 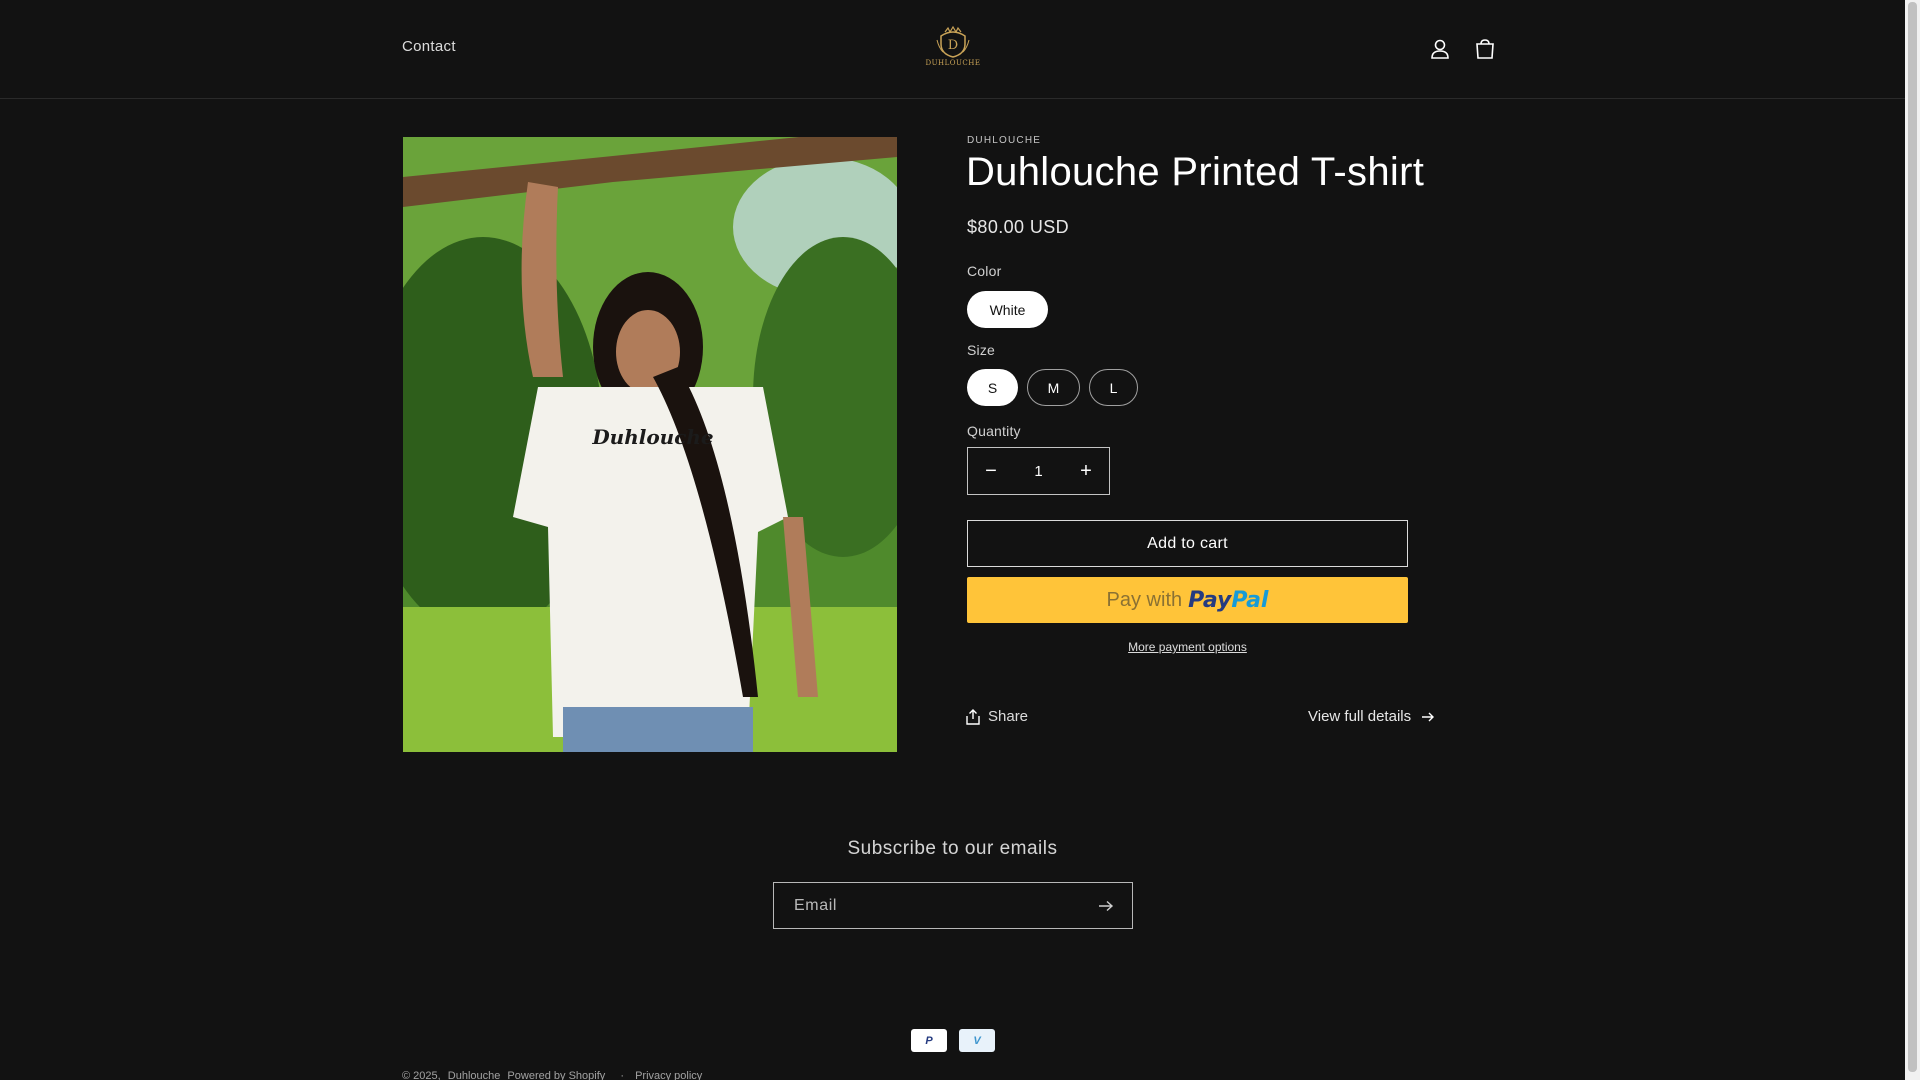 I want to click on paypal-logo: PayPal, so click(x=1228, y=600).